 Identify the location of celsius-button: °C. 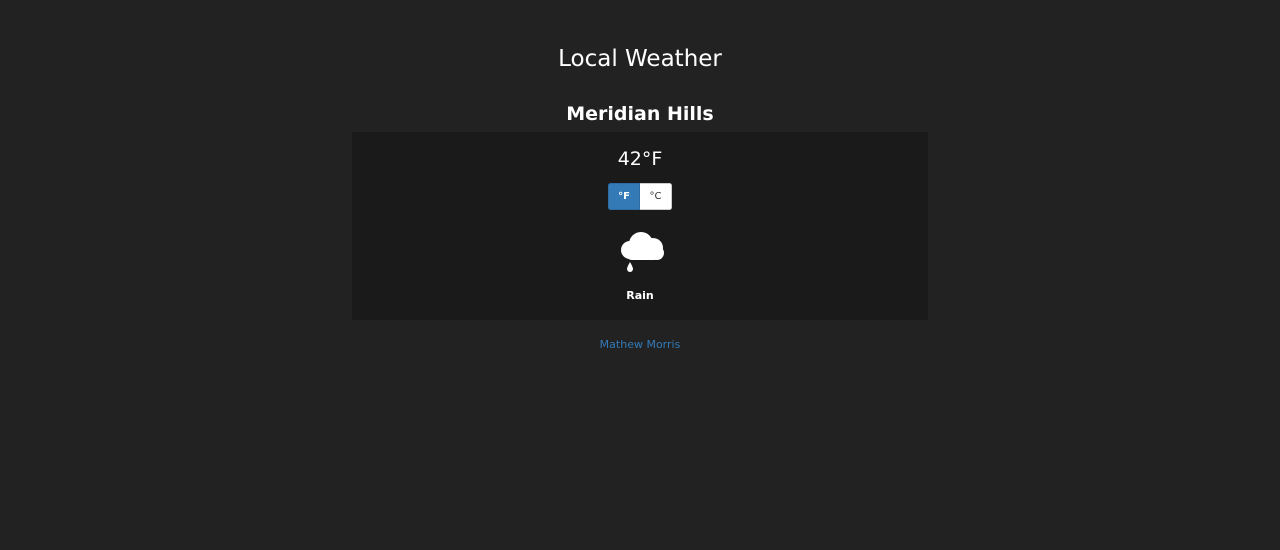
(656, 196).